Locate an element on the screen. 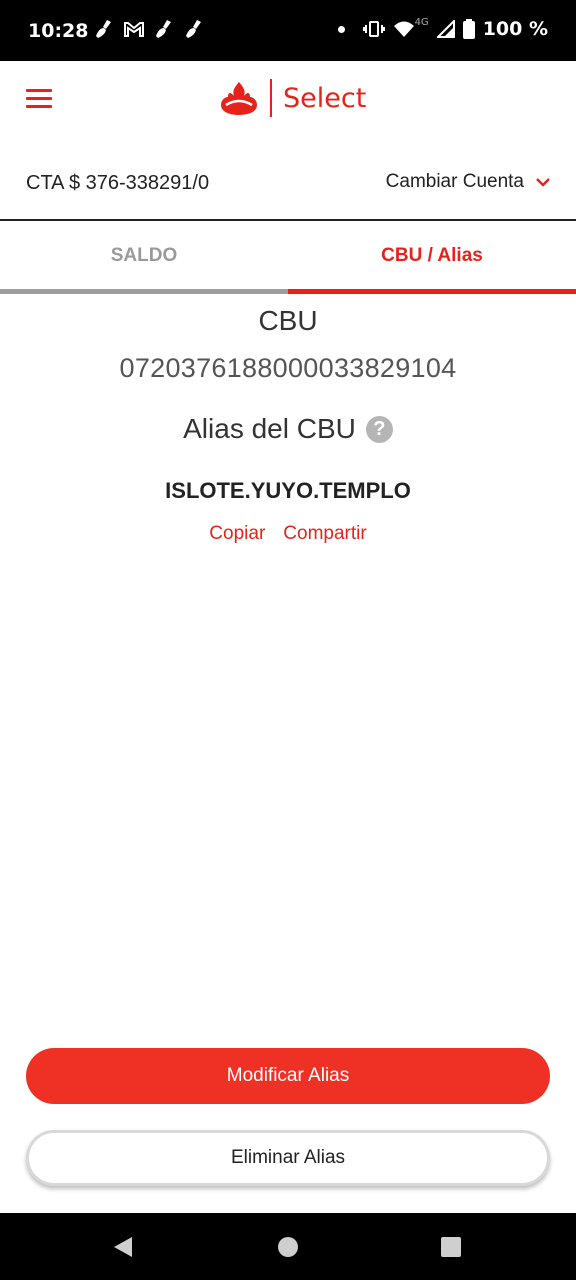 Image resolution: width=576 pixels, height=1280 pixels. tab-saldo-label: SALDO is located at coordinates (144, 255).